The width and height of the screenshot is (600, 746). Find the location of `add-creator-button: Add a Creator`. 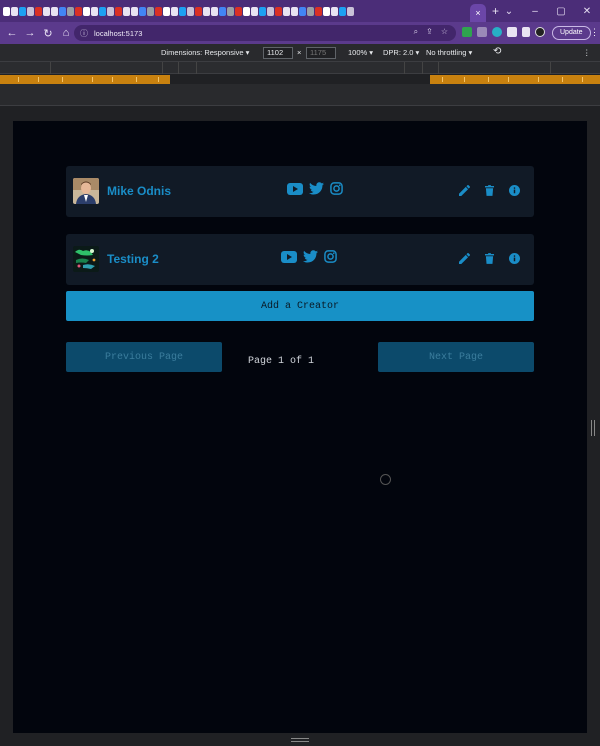

add-creator-button: Add a Creator is located at coordinates (300, 306).